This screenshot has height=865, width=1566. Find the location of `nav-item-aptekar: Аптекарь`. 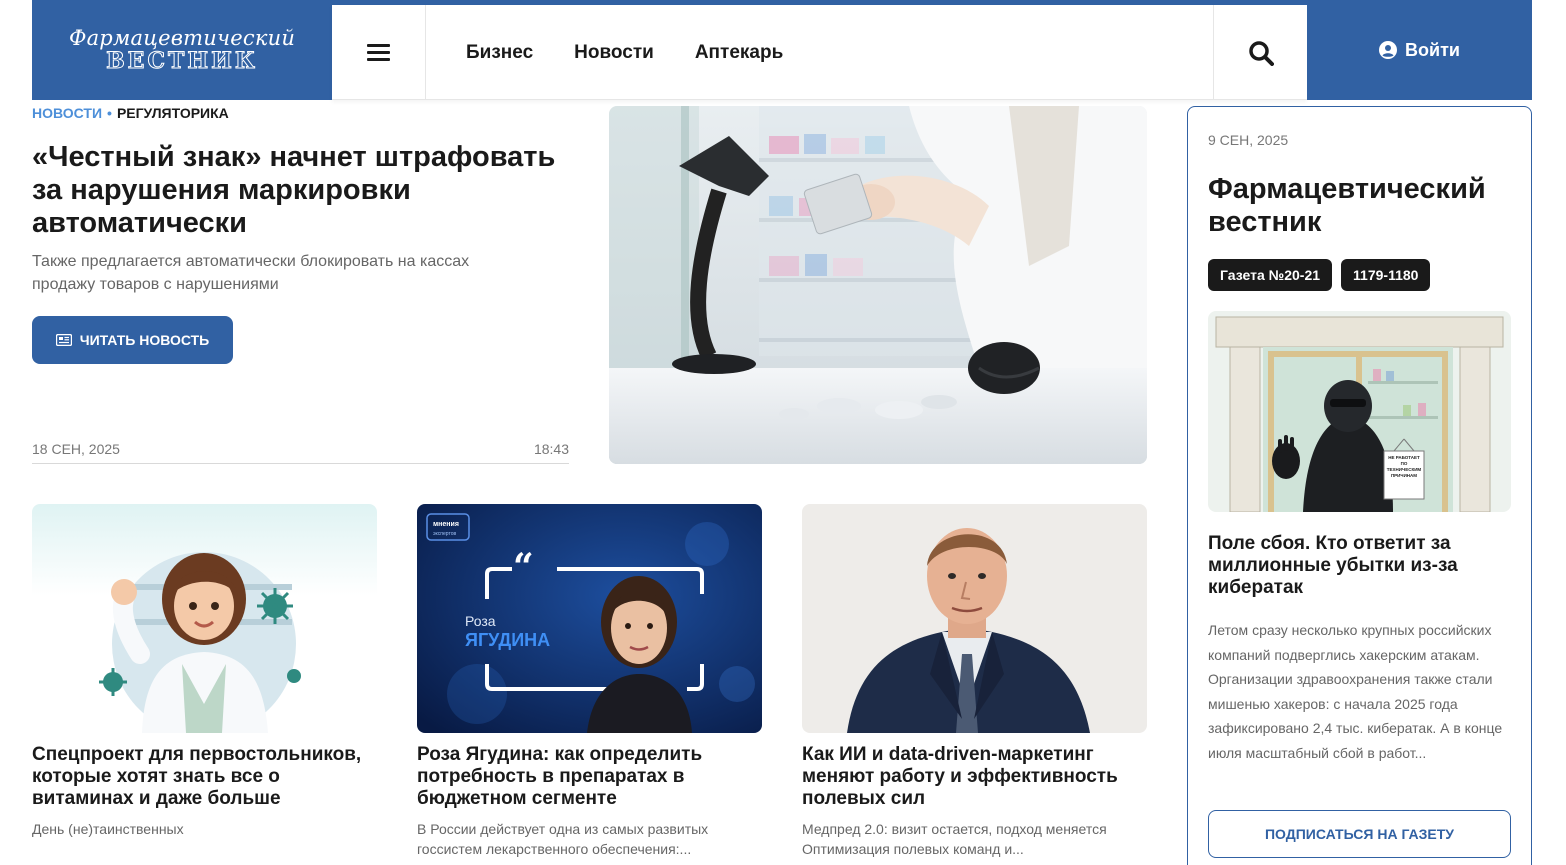

nav-item-aptekar: Аптекарь is located at coordinates (739, 53).